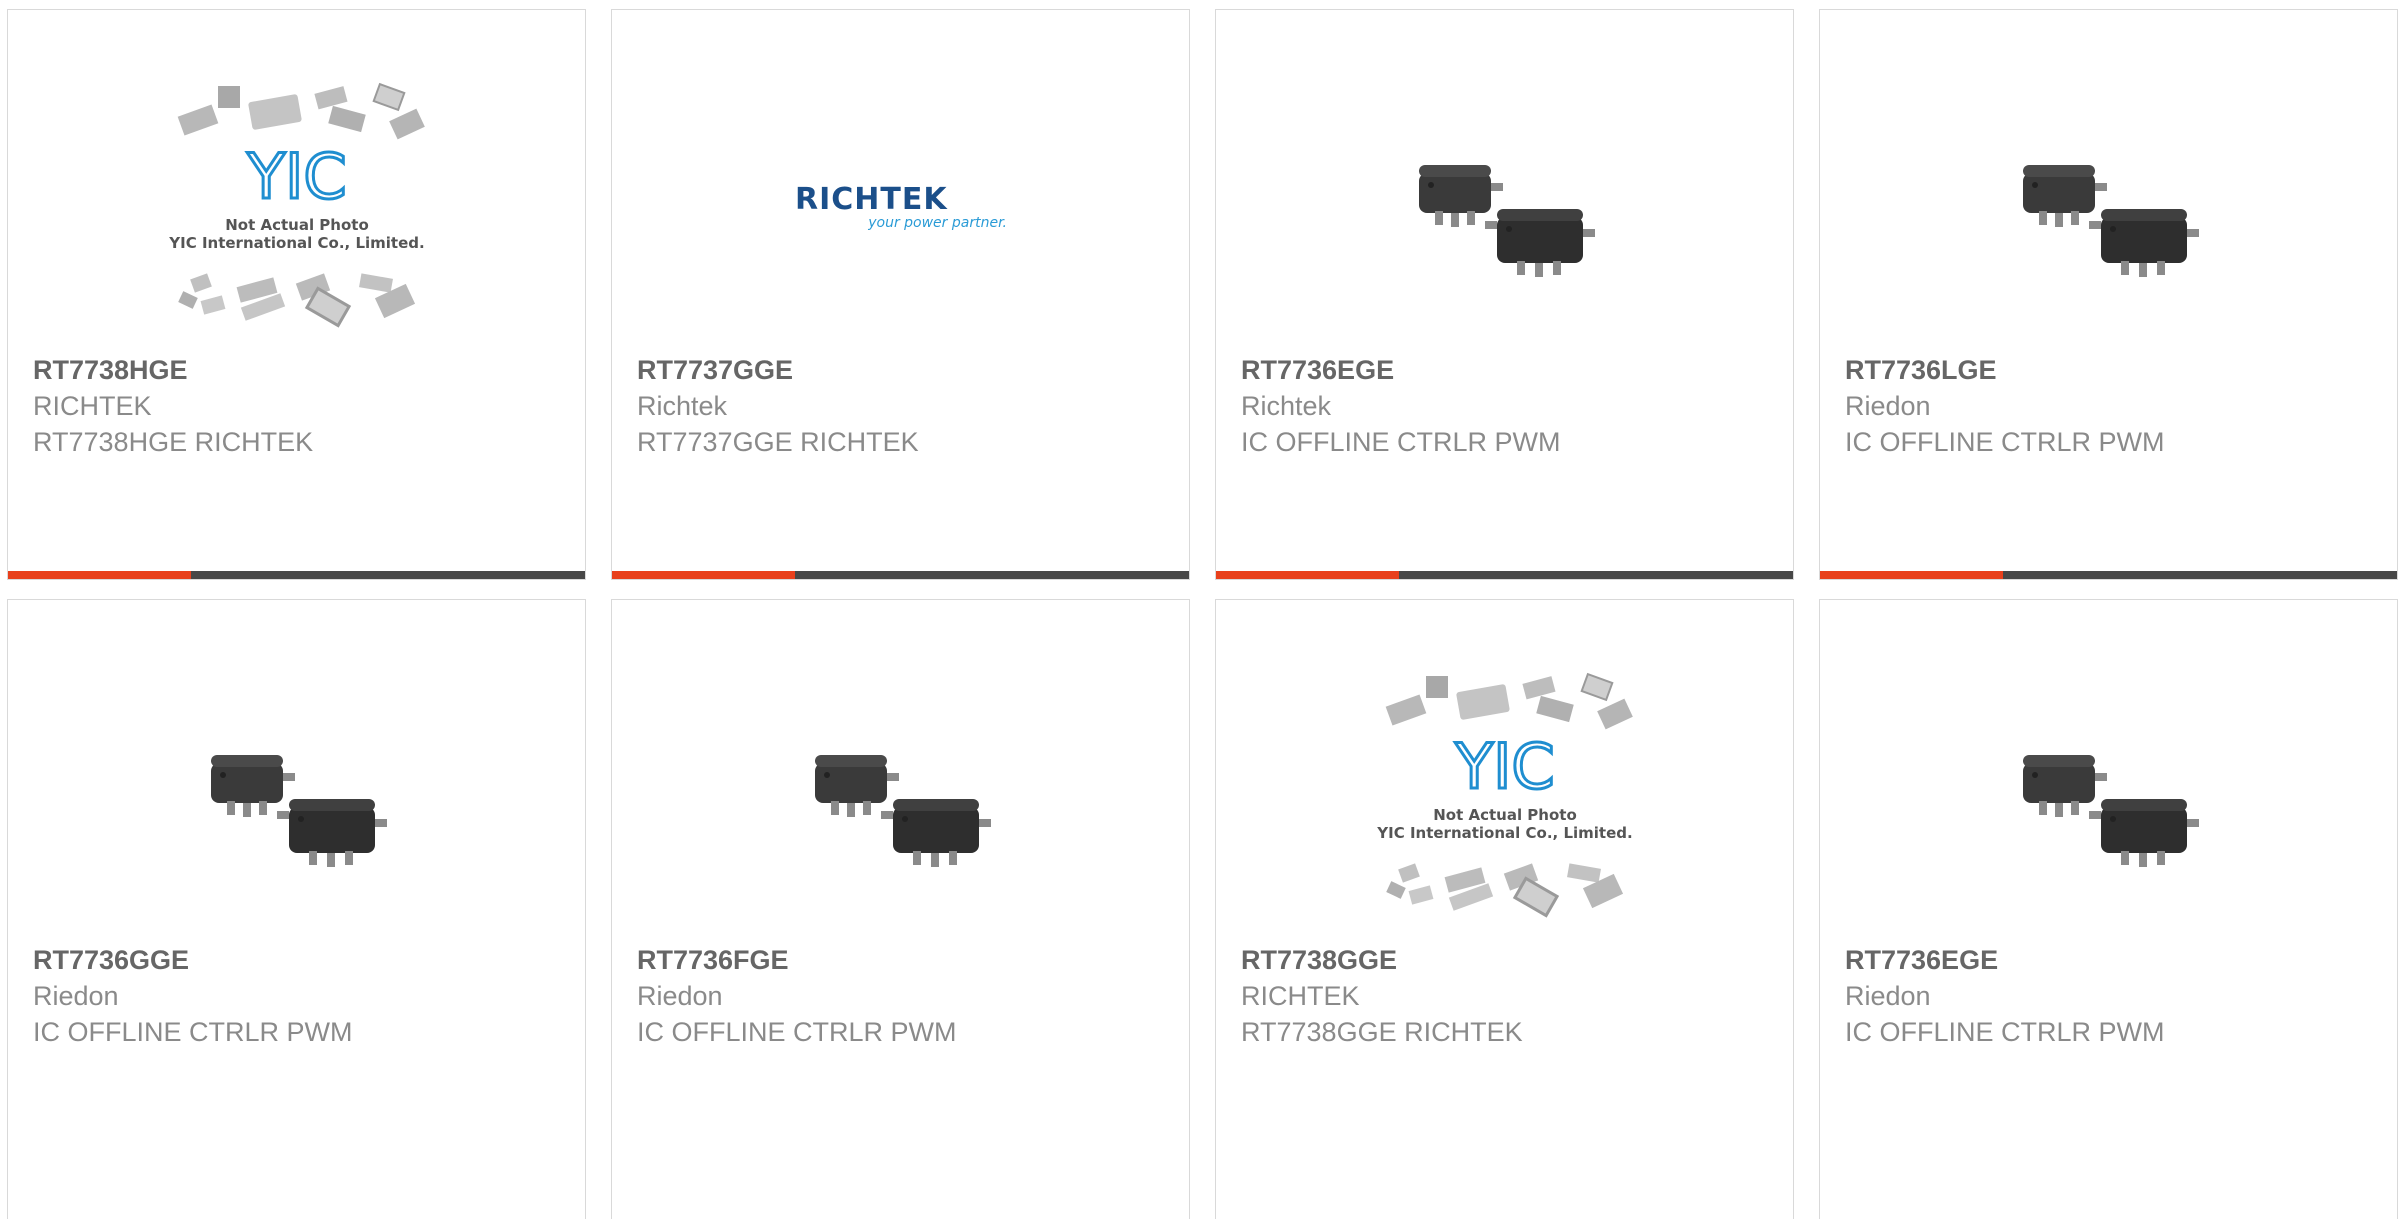 This screenshot has width=2400, height=1219. I want to click on description: RT7738HGE RICHTEK, so click(173, 442).